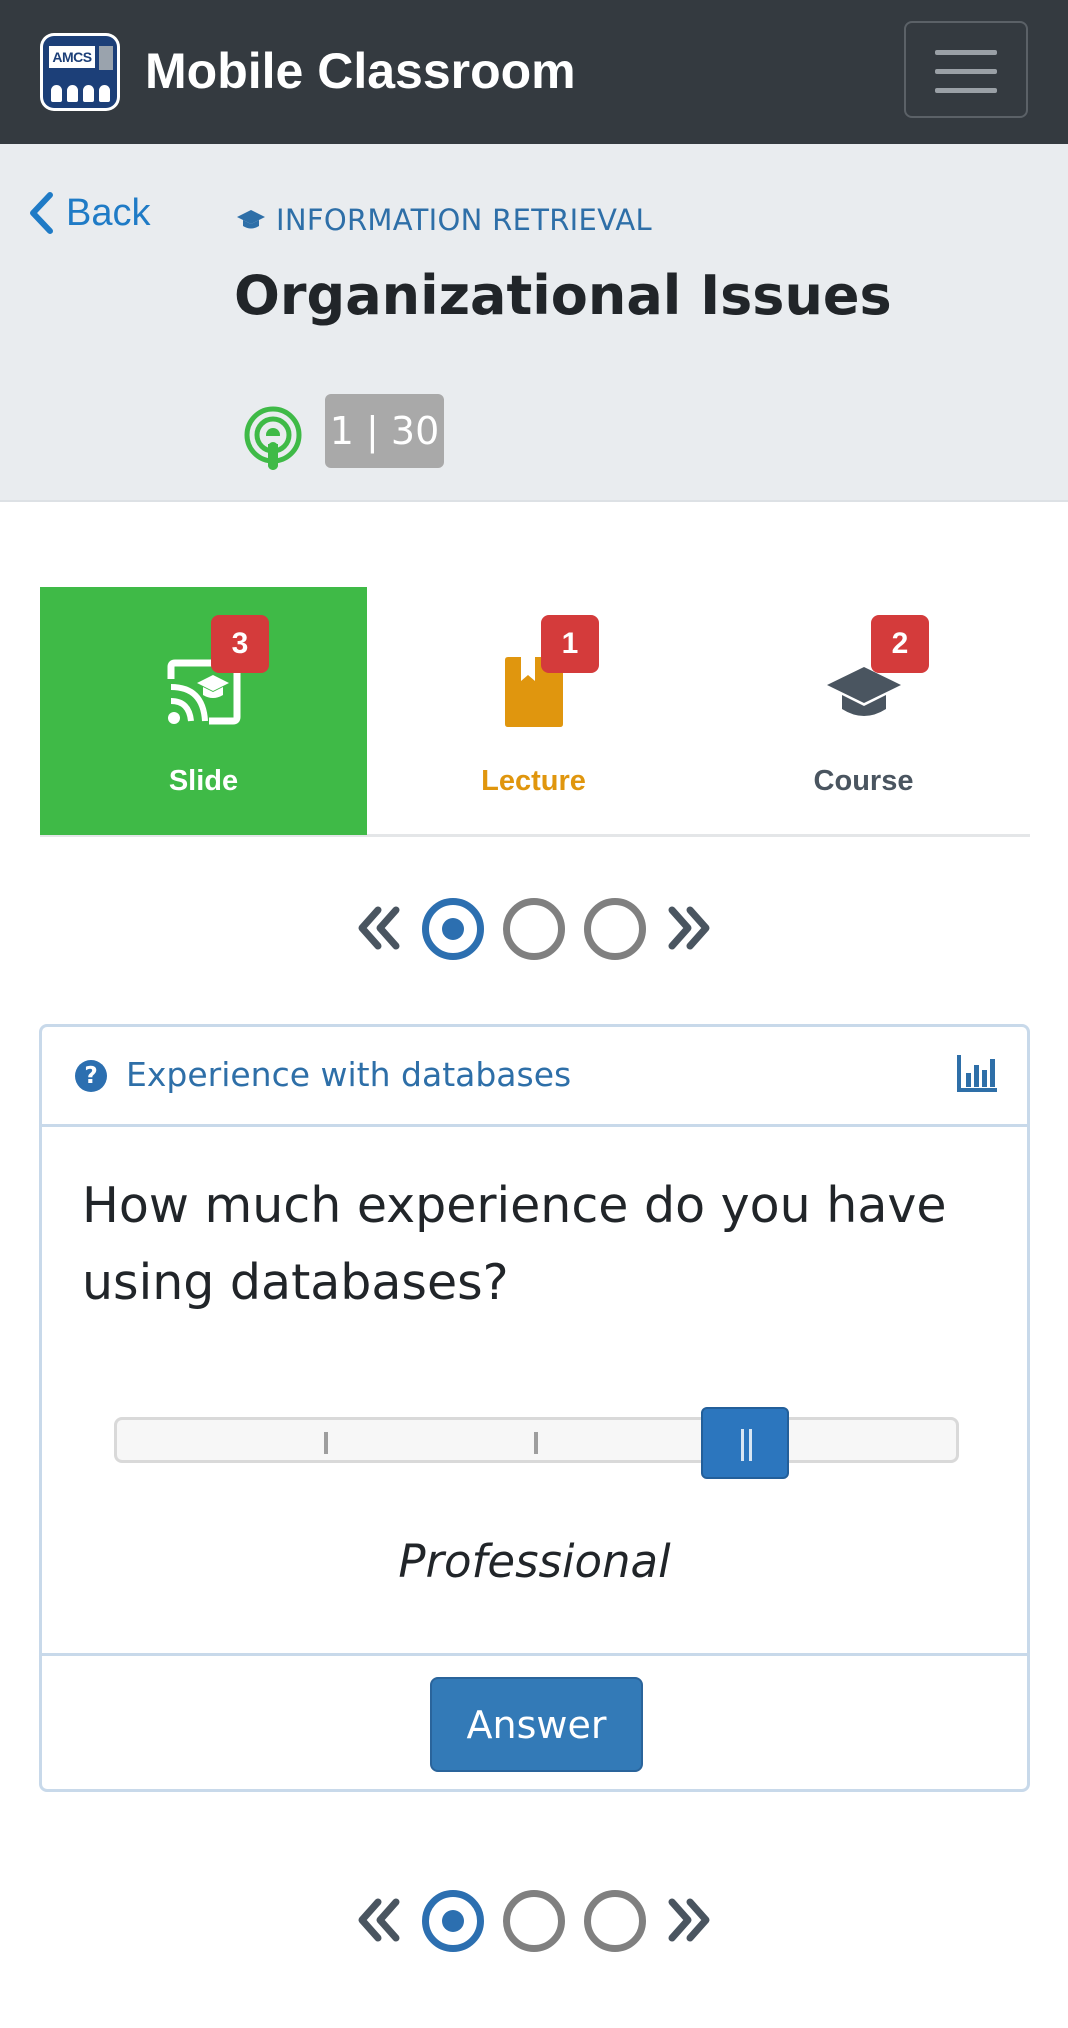 Image resolution: width=1068 pixels, height=2028 pixels. Describe the element at coordinates (273, 438) in the screenshot. I see `podcast-icon` at that location.